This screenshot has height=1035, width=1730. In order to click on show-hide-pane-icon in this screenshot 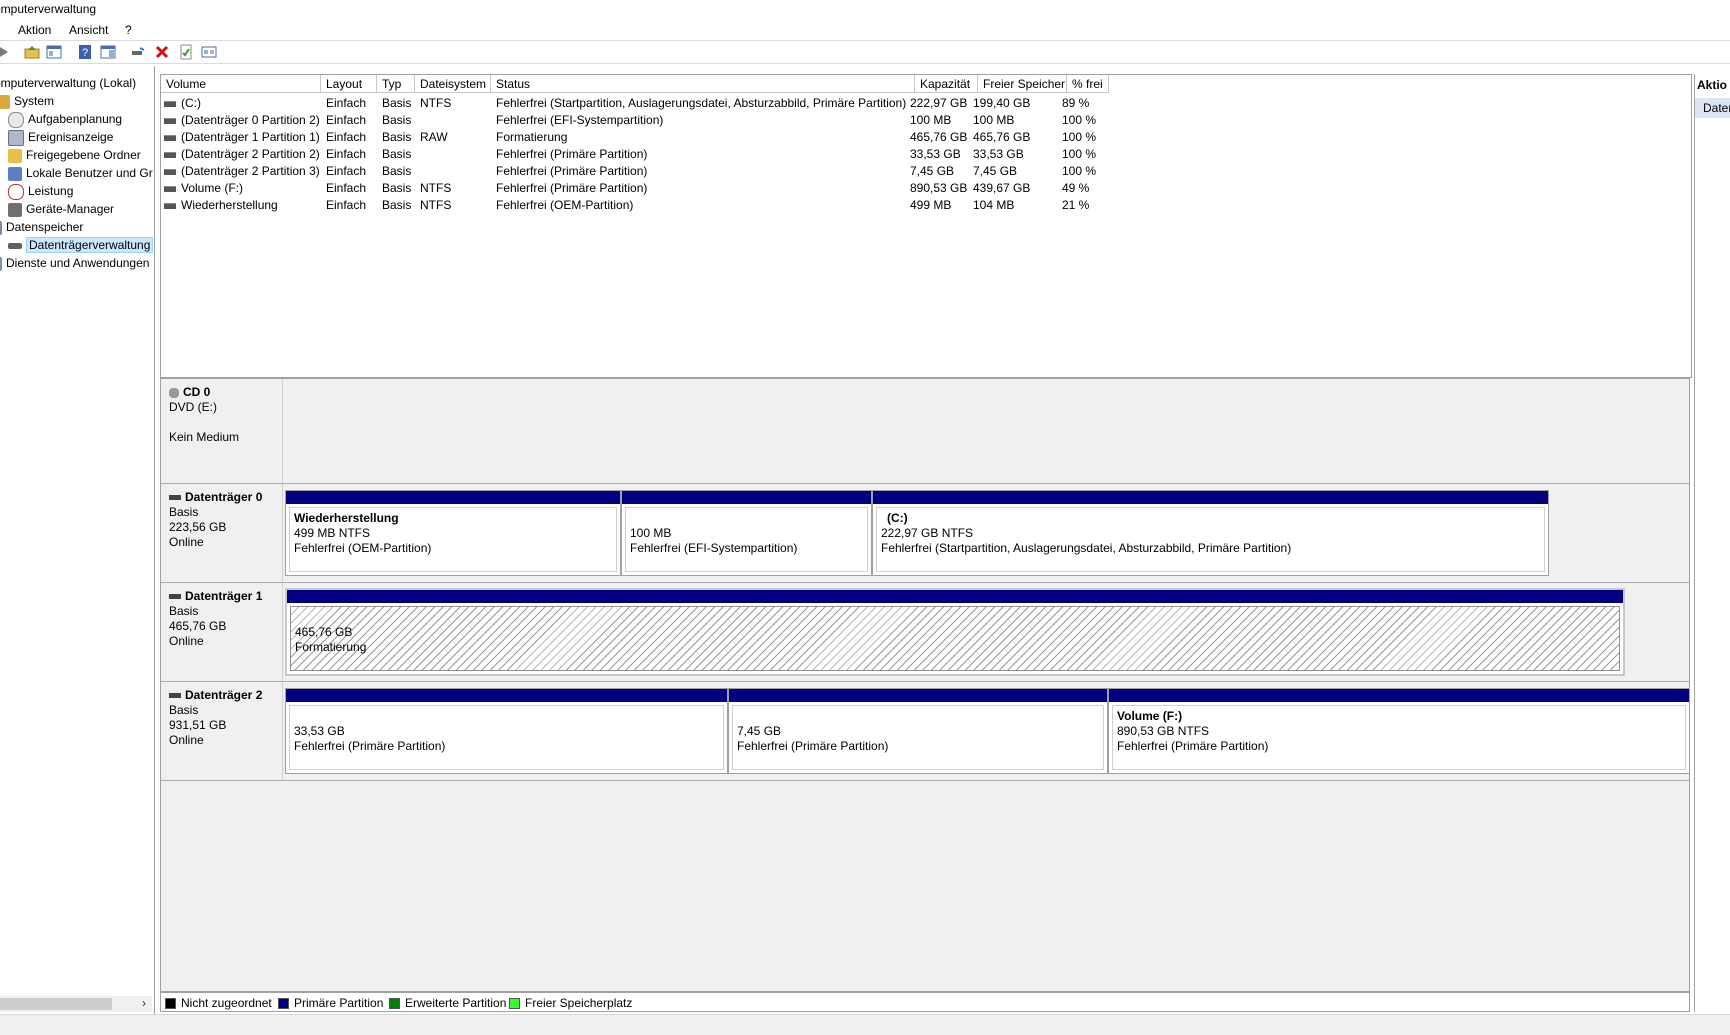, I will do `click(108, 52)`.